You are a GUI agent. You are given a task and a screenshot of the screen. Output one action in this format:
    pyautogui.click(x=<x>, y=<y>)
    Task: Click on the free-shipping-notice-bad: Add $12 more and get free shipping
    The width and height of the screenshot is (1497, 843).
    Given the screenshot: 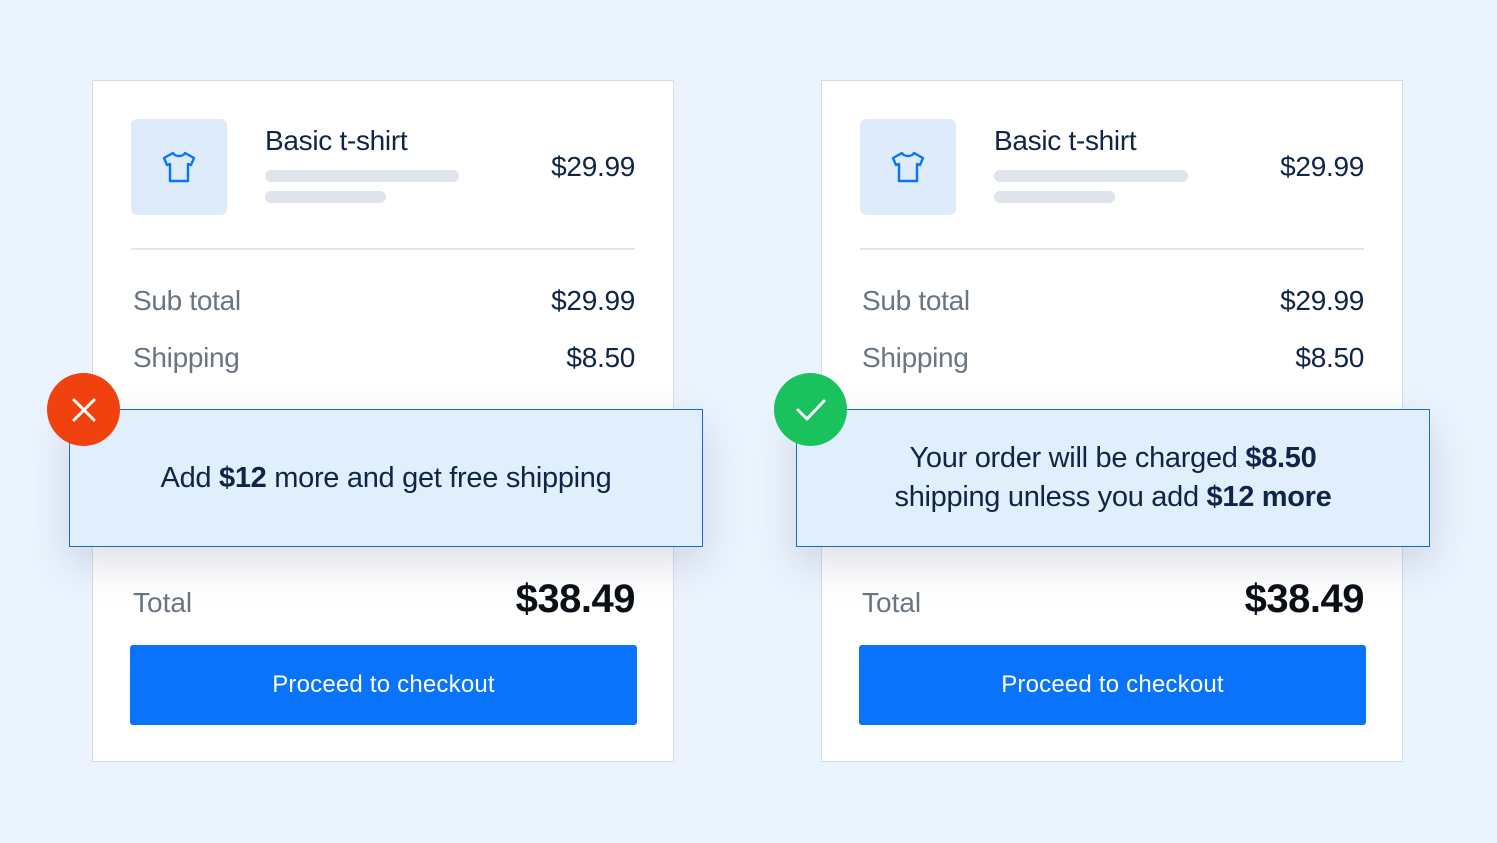 What is the action you would take?
    pyautogui.click(x=386, y=478)
    